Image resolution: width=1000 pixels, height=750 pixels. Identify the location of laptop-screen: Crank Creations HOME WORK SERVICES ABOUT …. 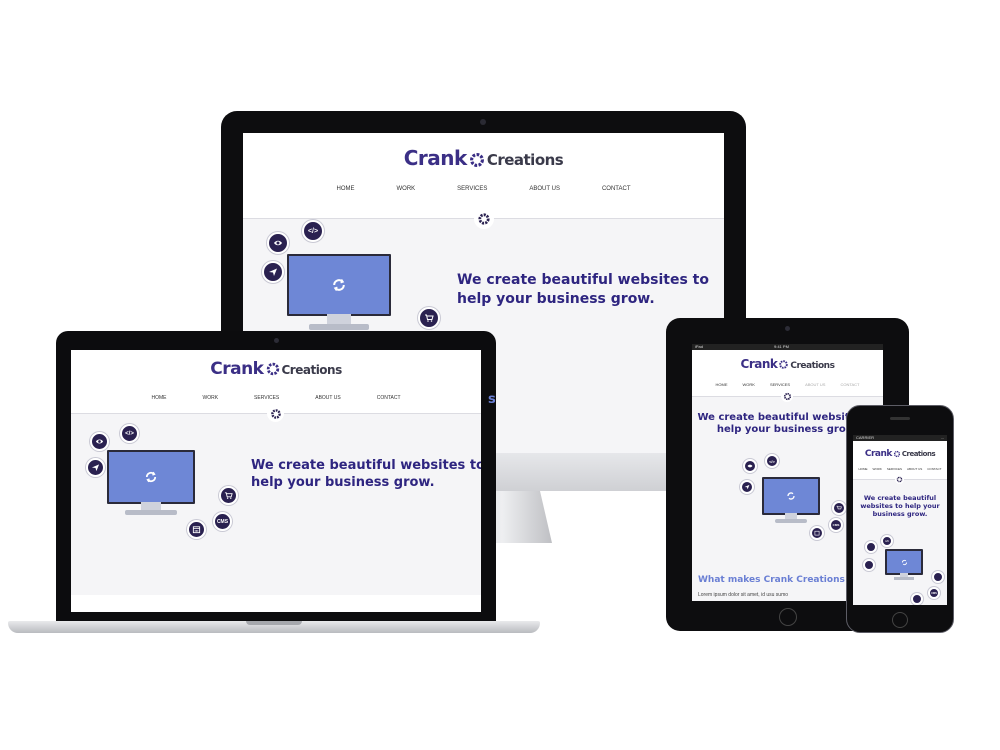
(276, 481).